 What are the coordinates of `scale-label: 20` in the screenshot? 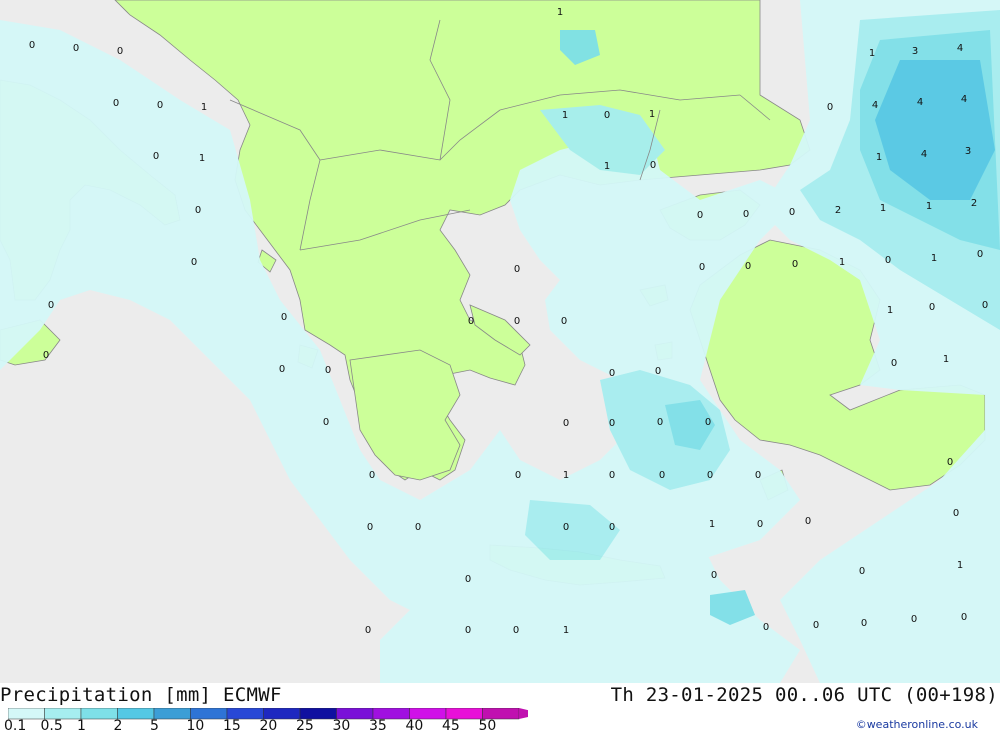 It's located at (268, 726).